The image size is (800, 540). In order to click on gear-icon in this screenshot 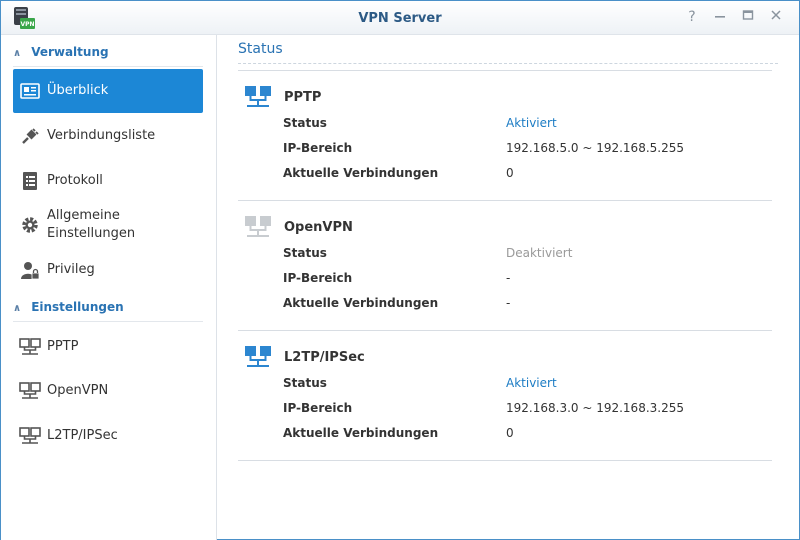, I will do `click(30, 225)`.